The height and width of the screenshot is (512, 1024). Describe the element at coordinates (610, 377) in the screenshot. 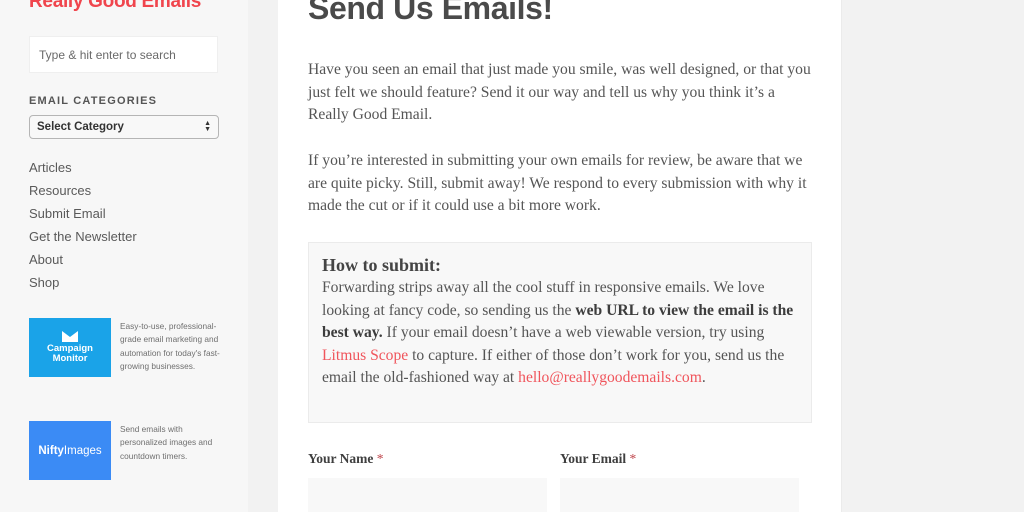

I see `email-address-link: hello@reallygoodemails.com` at that location.